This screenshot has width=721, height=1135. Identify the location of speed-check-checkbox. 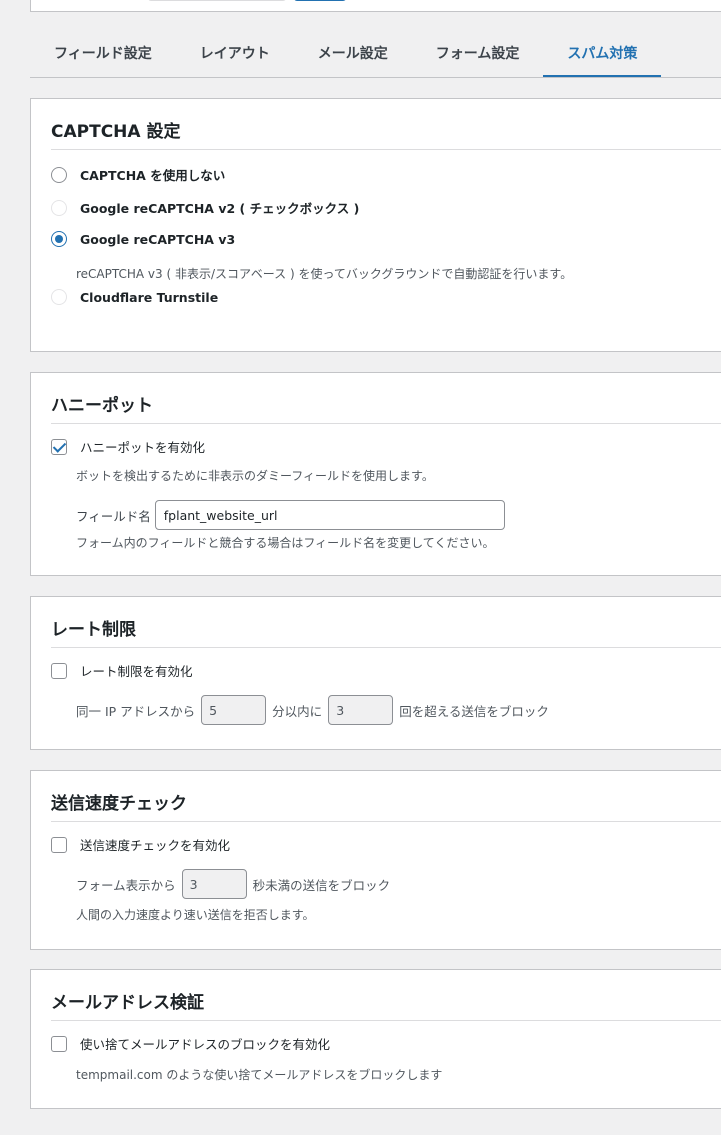
(59, 844).